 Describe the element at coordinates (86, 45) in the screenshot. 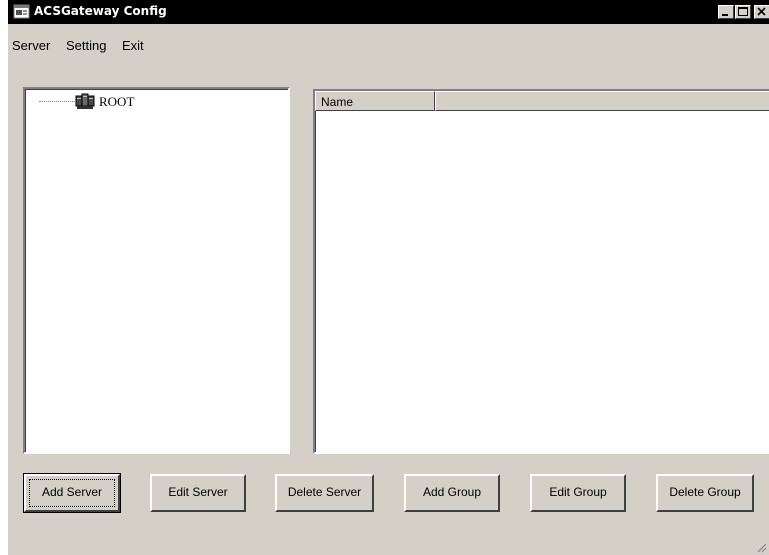

I see `menu-setting: Setting` at that location.